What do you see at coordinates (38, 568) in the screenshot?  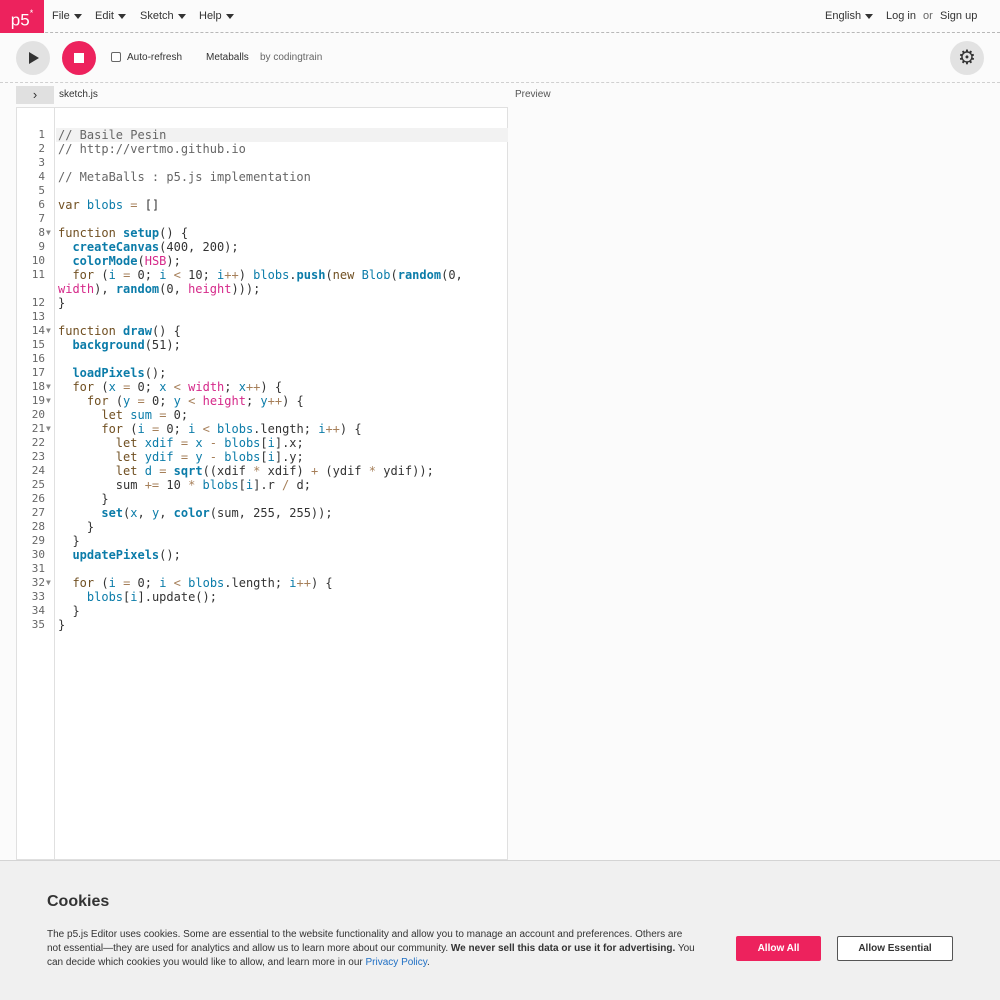 I see `line-number: 31` at bounding box center [38, 568].